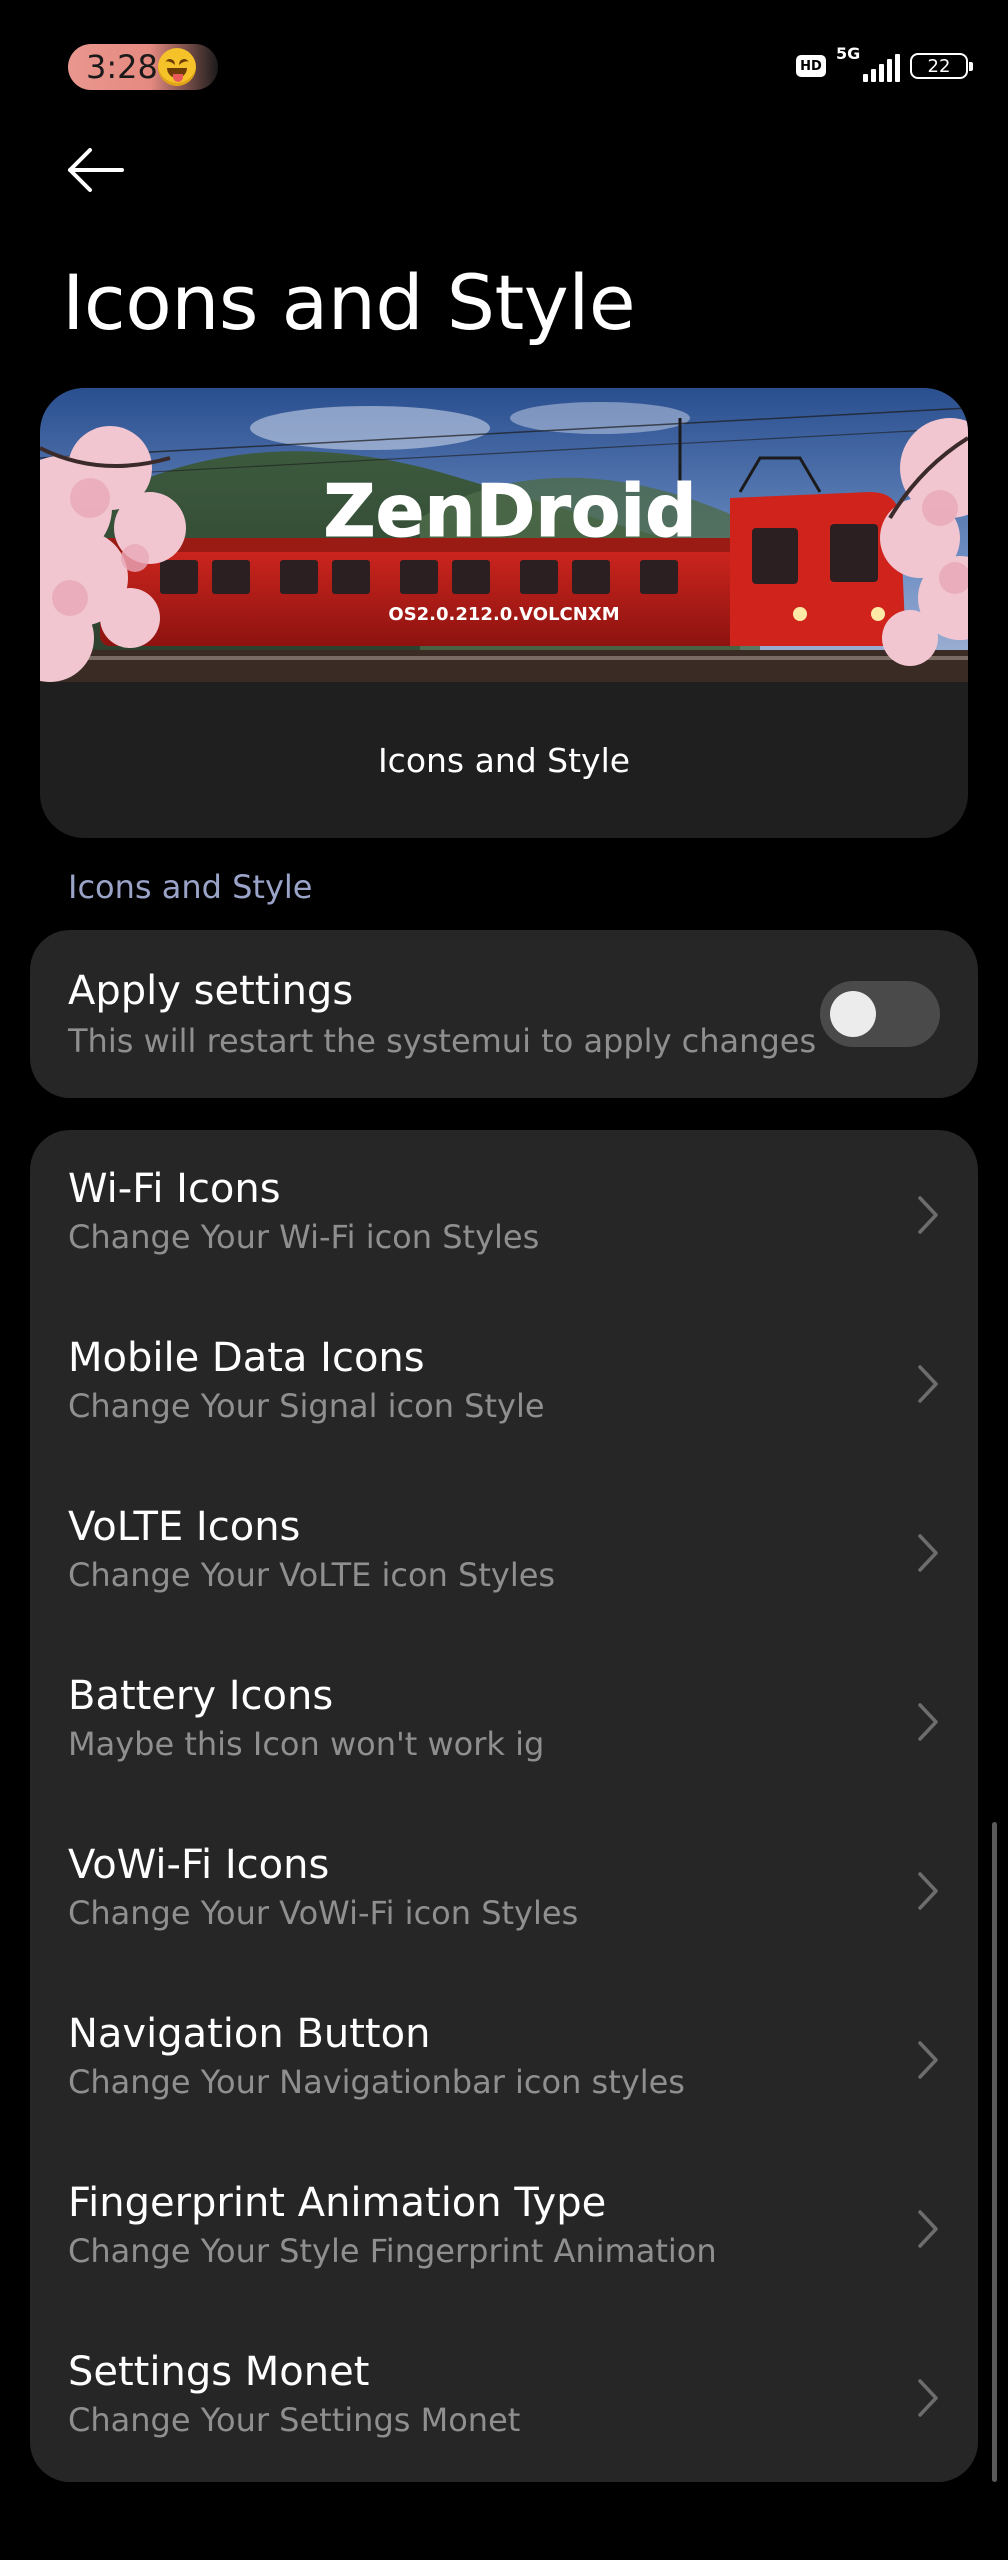 The image size is (1008, 2560). I want to click on signal-icon: 5G, so click(868, 64).